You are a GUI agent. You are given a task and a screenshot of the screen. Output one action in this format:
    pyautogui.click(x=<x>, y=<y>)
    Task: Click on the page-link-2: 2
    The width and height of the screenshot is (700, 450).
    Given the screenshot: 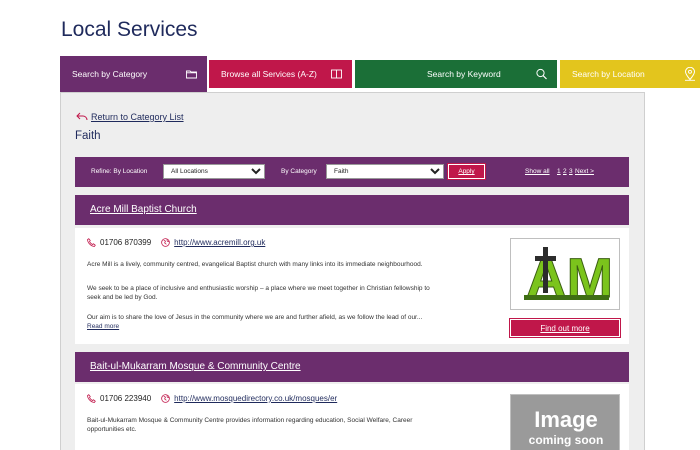 What is the action you would take?
    pyautogui.click(x=565, y=171)
    